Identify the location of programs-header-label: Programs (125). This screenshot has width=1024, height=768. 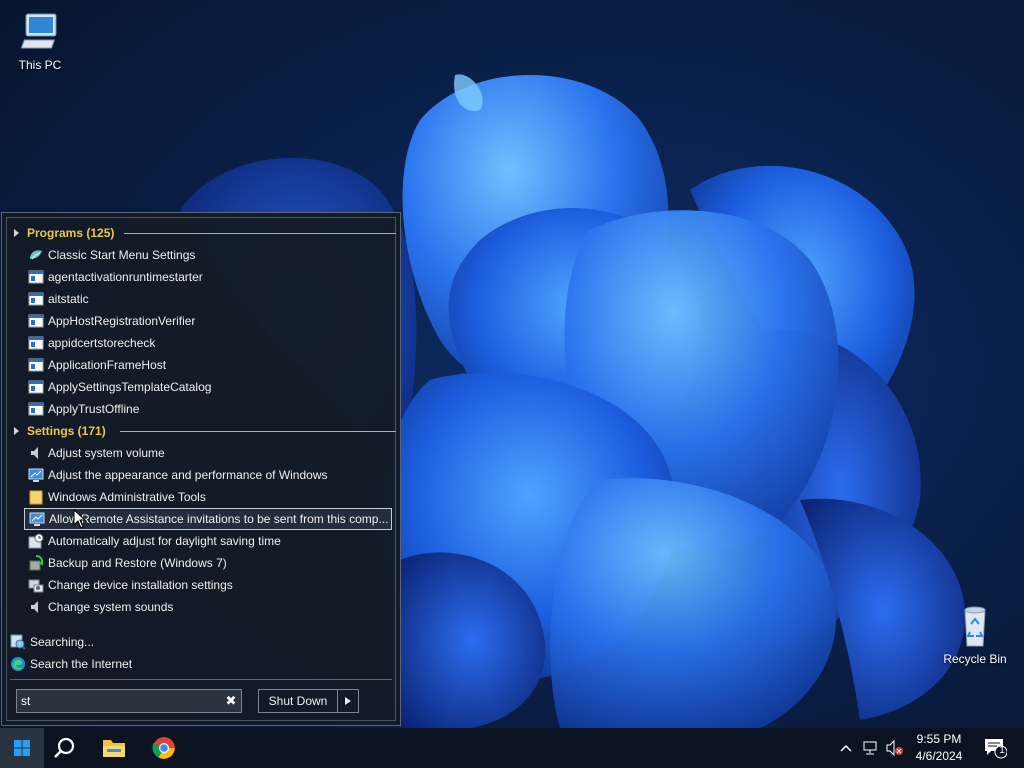
(71, 233).